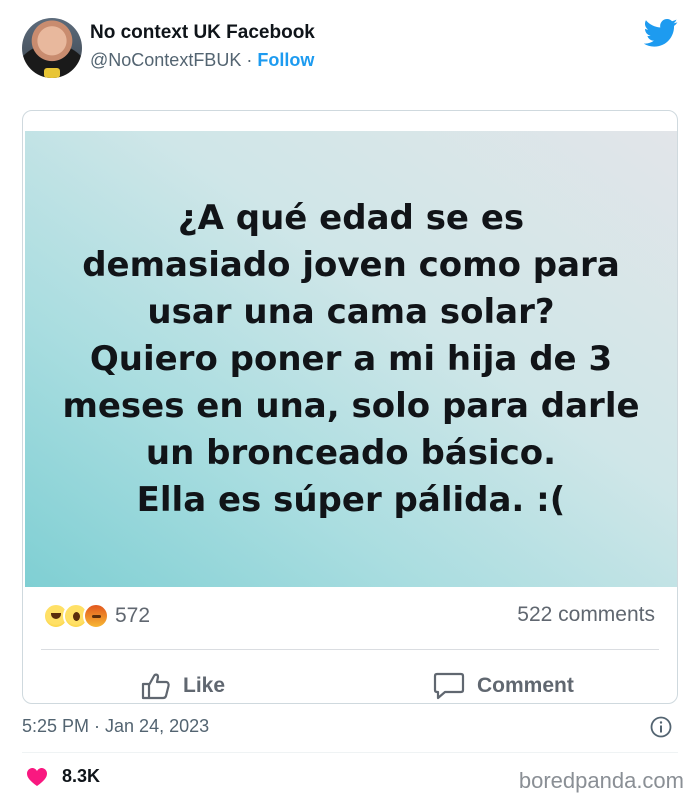 Image resolution: width=700 pixels, height=806 pixels. I want to click on angry-emoji-icon, so click(96, 616).